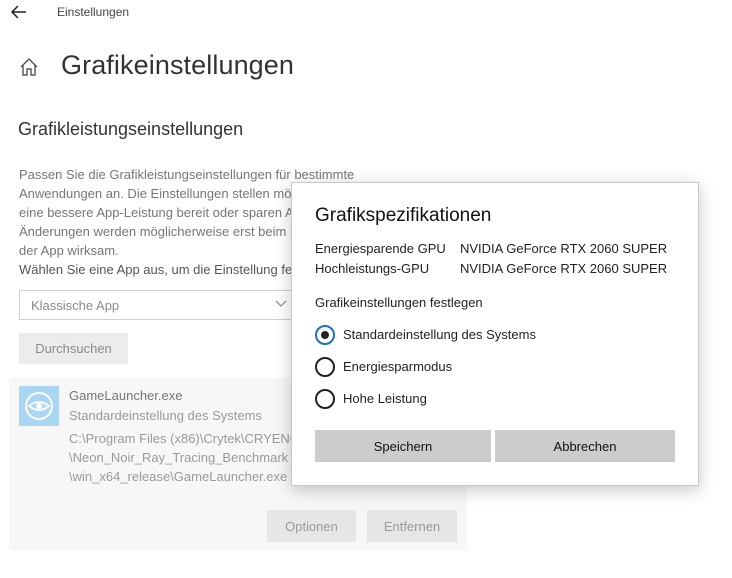  What do you see at coordinates (19, 12) in the screenshot?
I see `back-arrow-icon` at bounding box center [19, 12].